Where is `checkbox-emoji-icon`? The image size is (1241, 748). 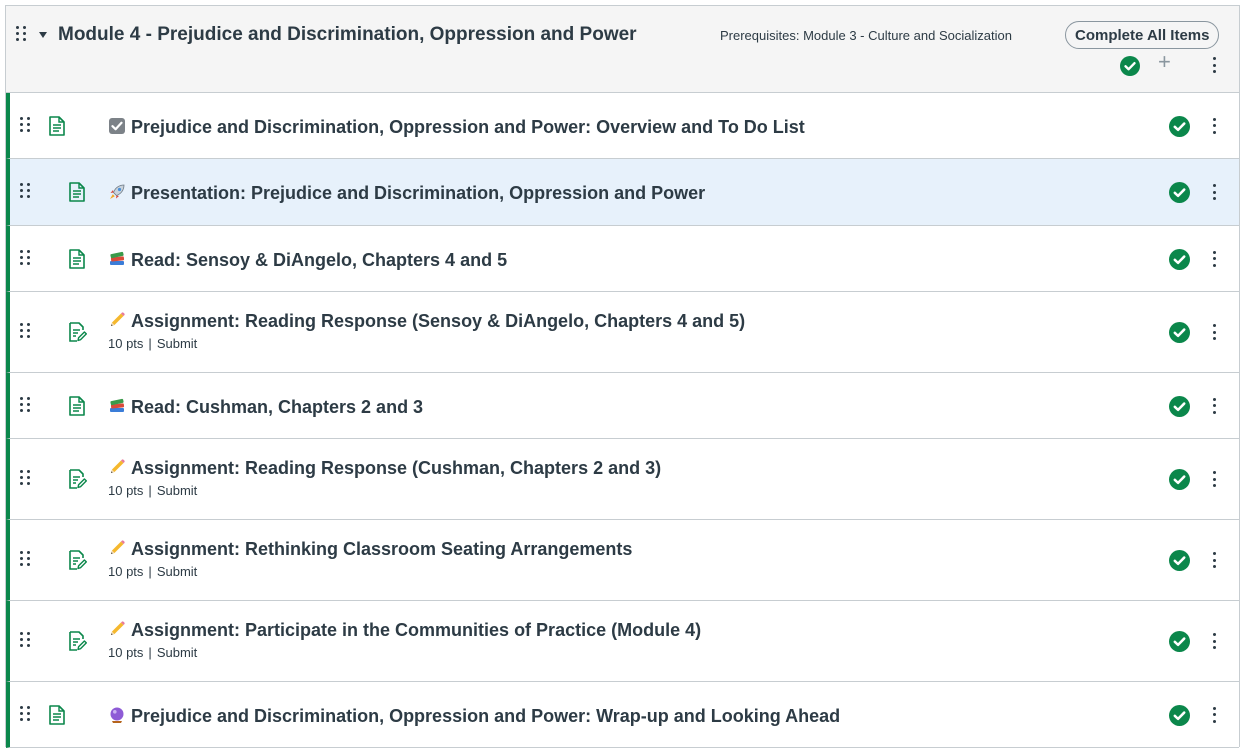 checkbox-emoji-icon is located at coordinates (119, 127).